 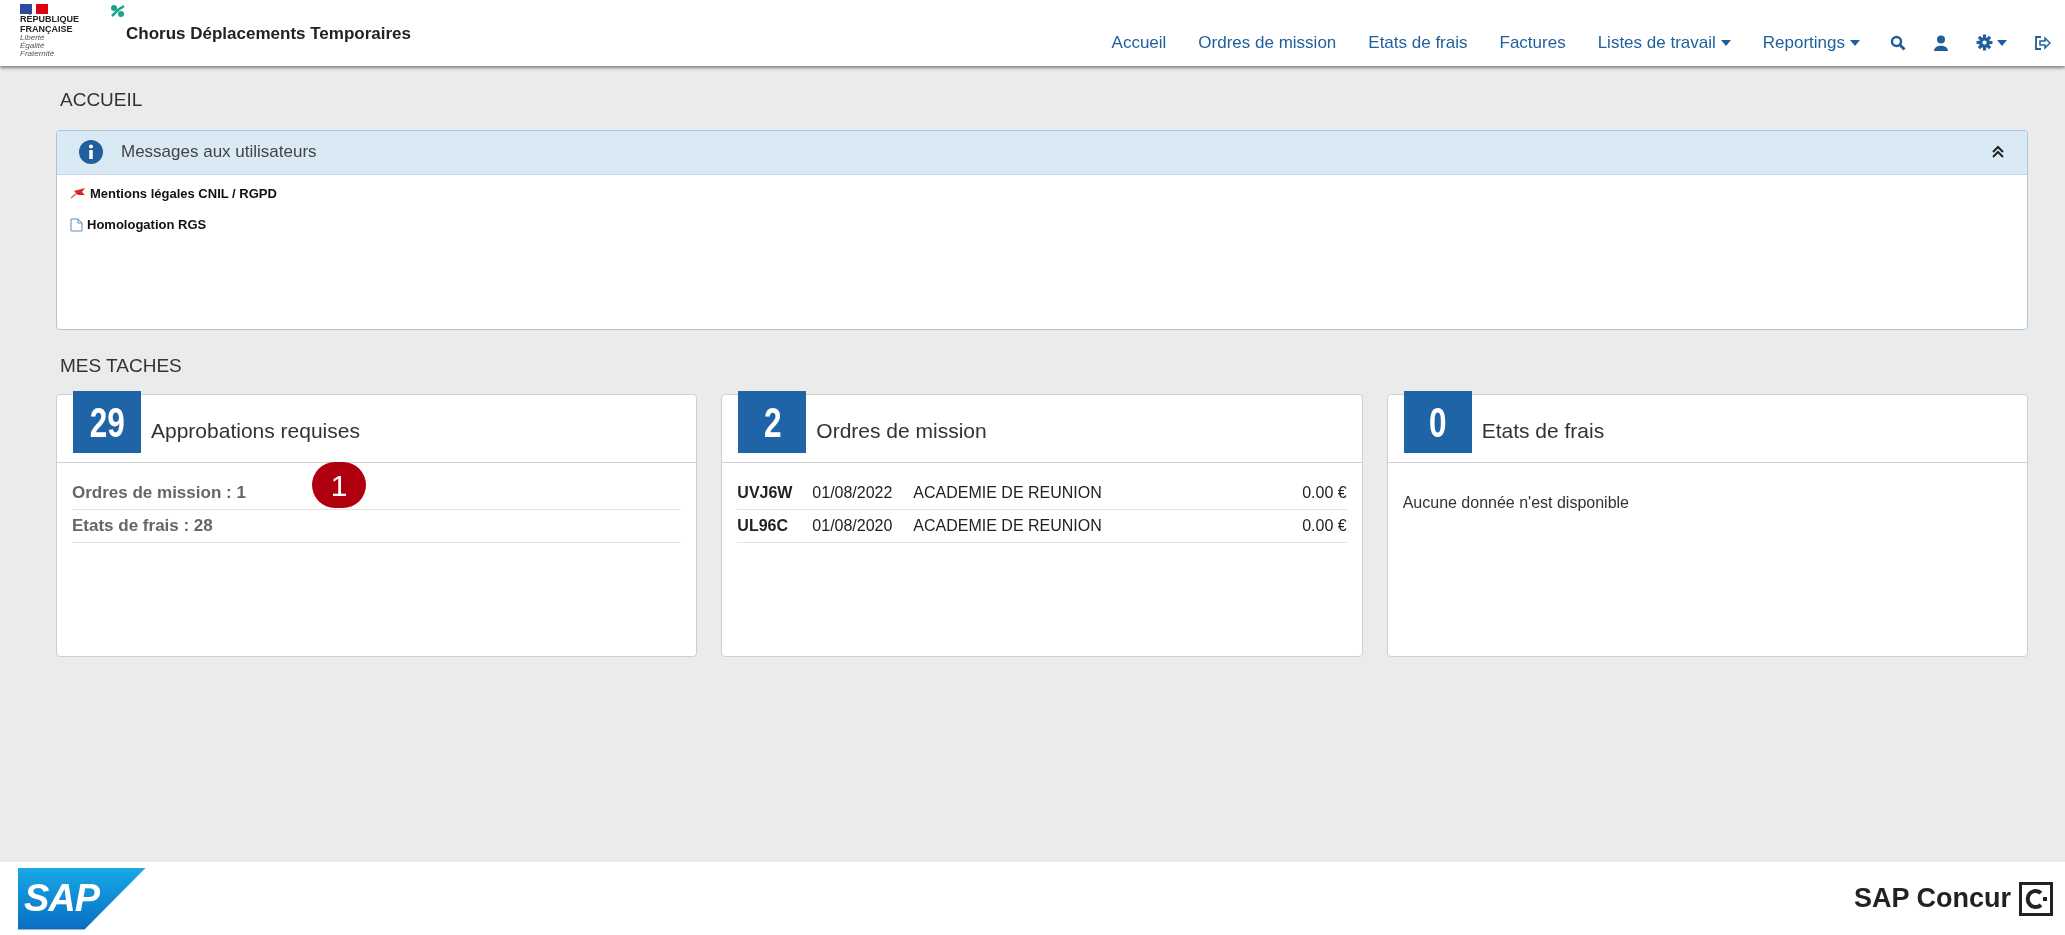 I want to click on card-title: Approbations requises, so click(x=255, y=431).